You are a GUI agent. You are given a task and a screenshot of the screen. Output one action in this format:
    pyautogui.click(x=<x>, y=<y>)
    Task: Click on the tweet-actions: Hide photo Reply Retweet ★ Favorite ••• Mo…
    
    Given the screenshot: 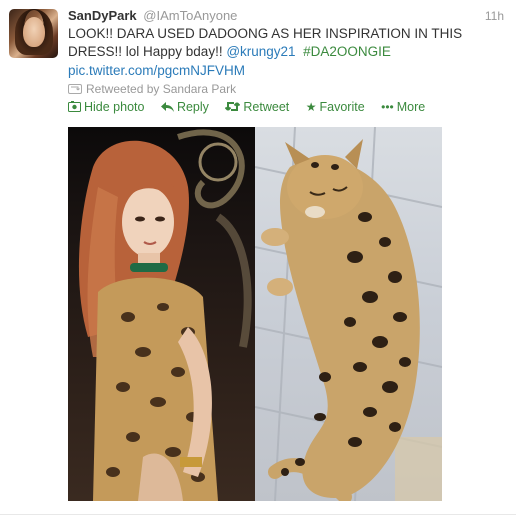 What is the action you would take?
    pyautogui.click(x=253, y=107)
    